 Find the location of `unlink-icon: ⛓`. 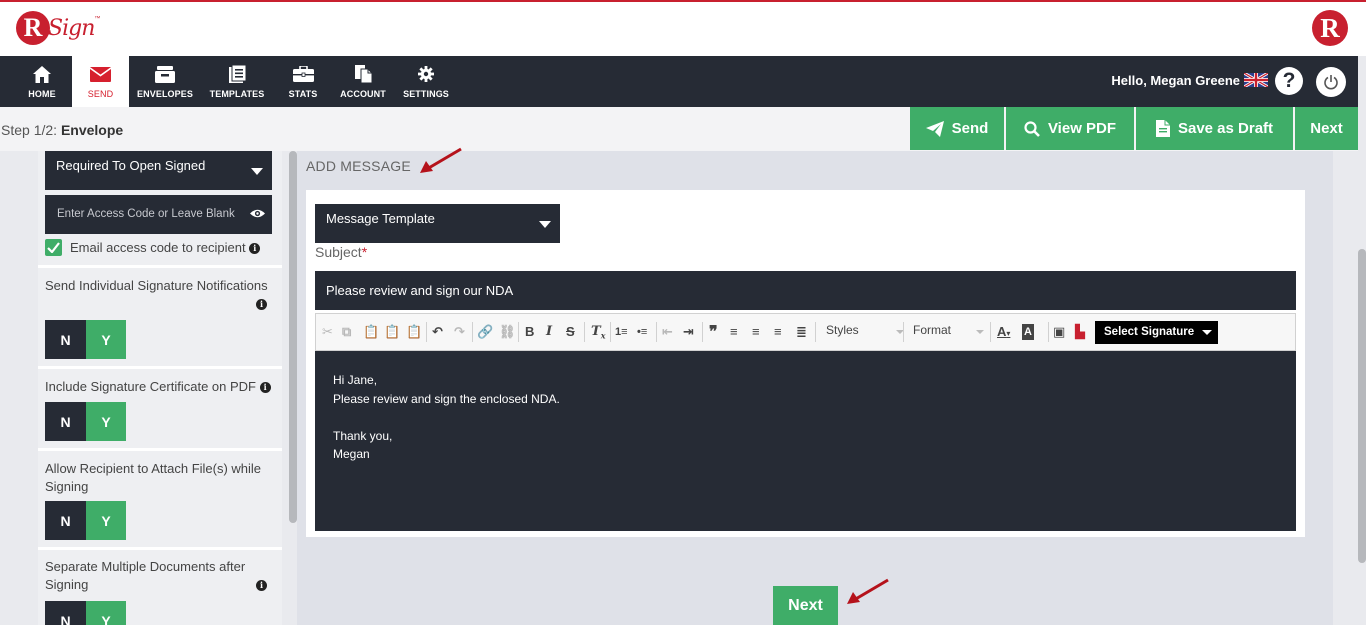

unlink-icon: ⛓ is located at coordinates (507, 332).